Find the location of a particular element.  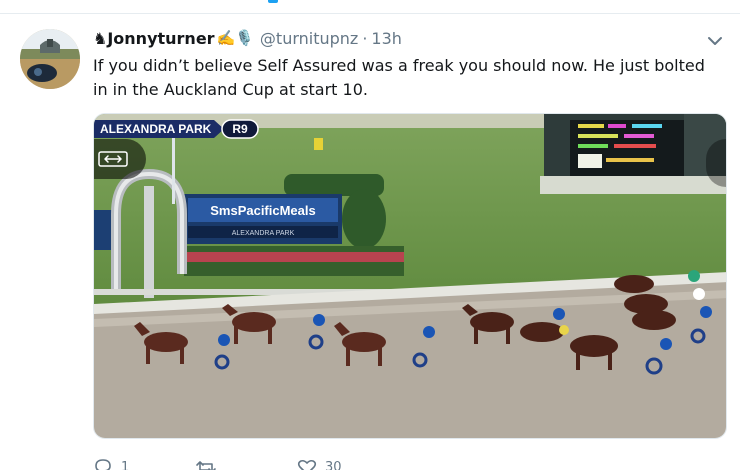

retweet-button is located at coordinates (210, 464).